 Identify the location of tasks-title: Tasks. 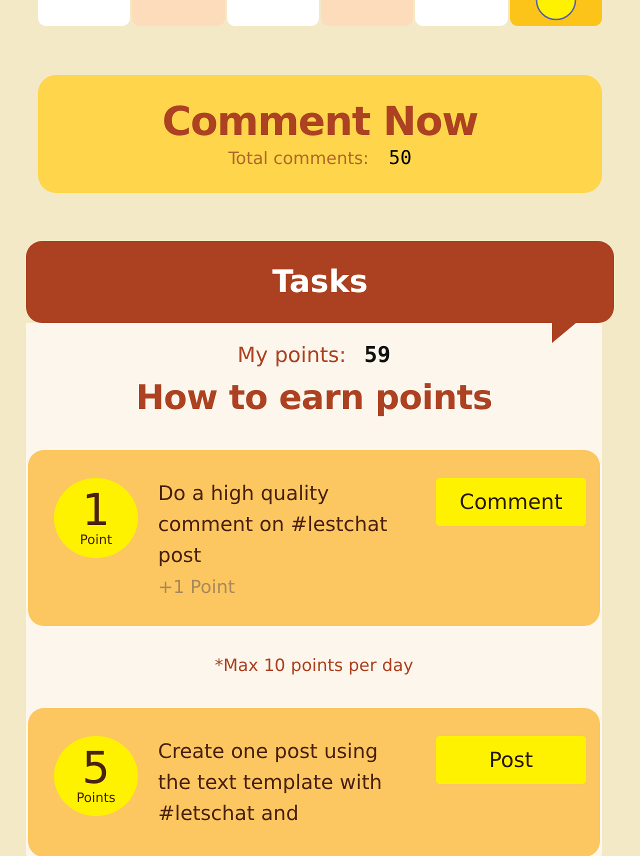
(320, 282).